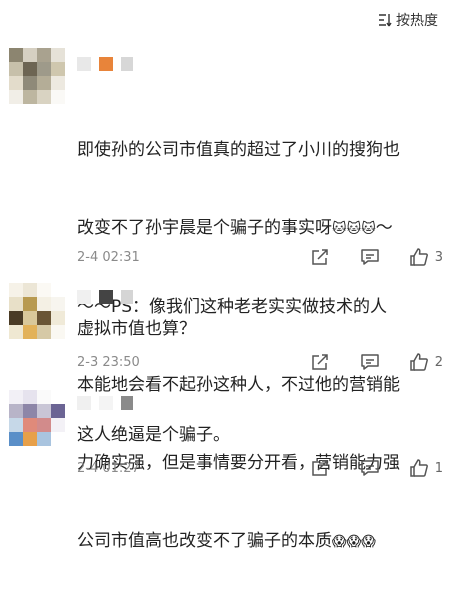 This screenshot has width=452, height=607. I want to click on comment-line: 公司市值高也改变不了骗子的本质😱😱😱, so click(260, 541).